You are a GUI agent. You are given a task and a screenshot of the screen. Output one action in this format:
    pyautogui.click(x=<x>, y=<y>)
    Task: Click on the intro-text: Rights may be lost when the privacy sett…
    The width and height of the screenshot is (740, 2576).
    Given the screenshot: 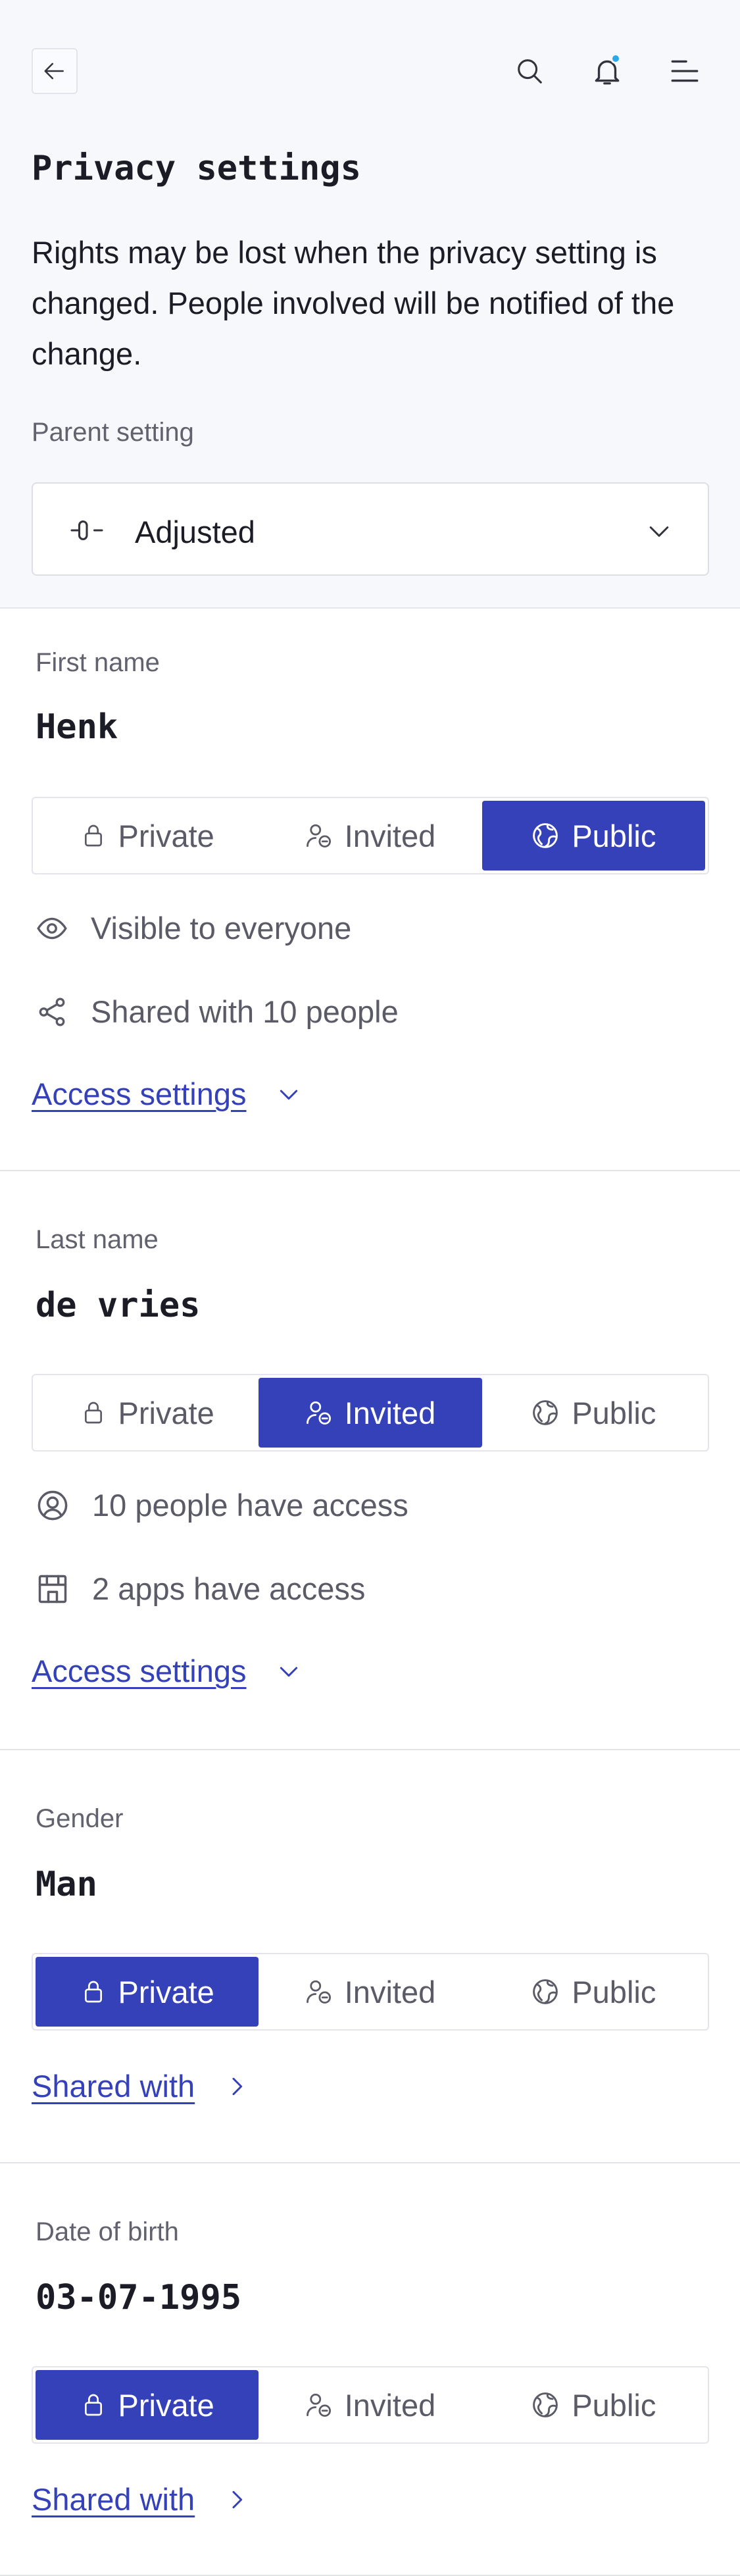 What is the action you would take?
    pyautogui.click(x=353, y=303)
    